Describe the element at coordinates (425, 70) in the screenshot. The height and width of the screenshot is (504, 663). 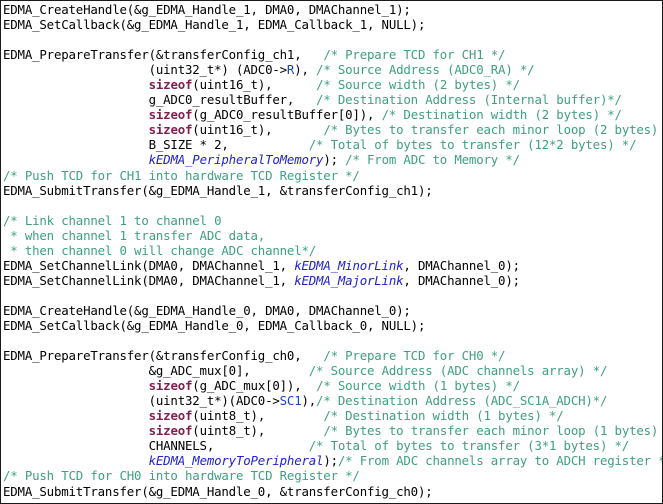
I see `code-token-comment: /* Source Address (ADC0_RA) */` at that location.